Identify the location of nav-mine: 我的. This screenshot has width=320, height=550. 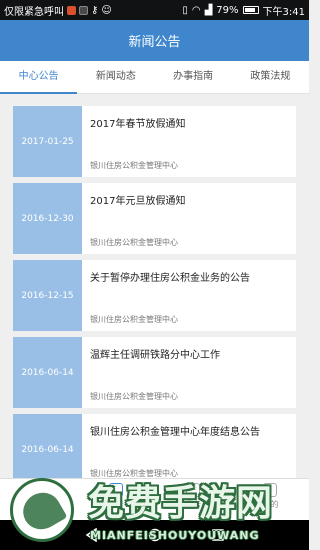
(270, 499).